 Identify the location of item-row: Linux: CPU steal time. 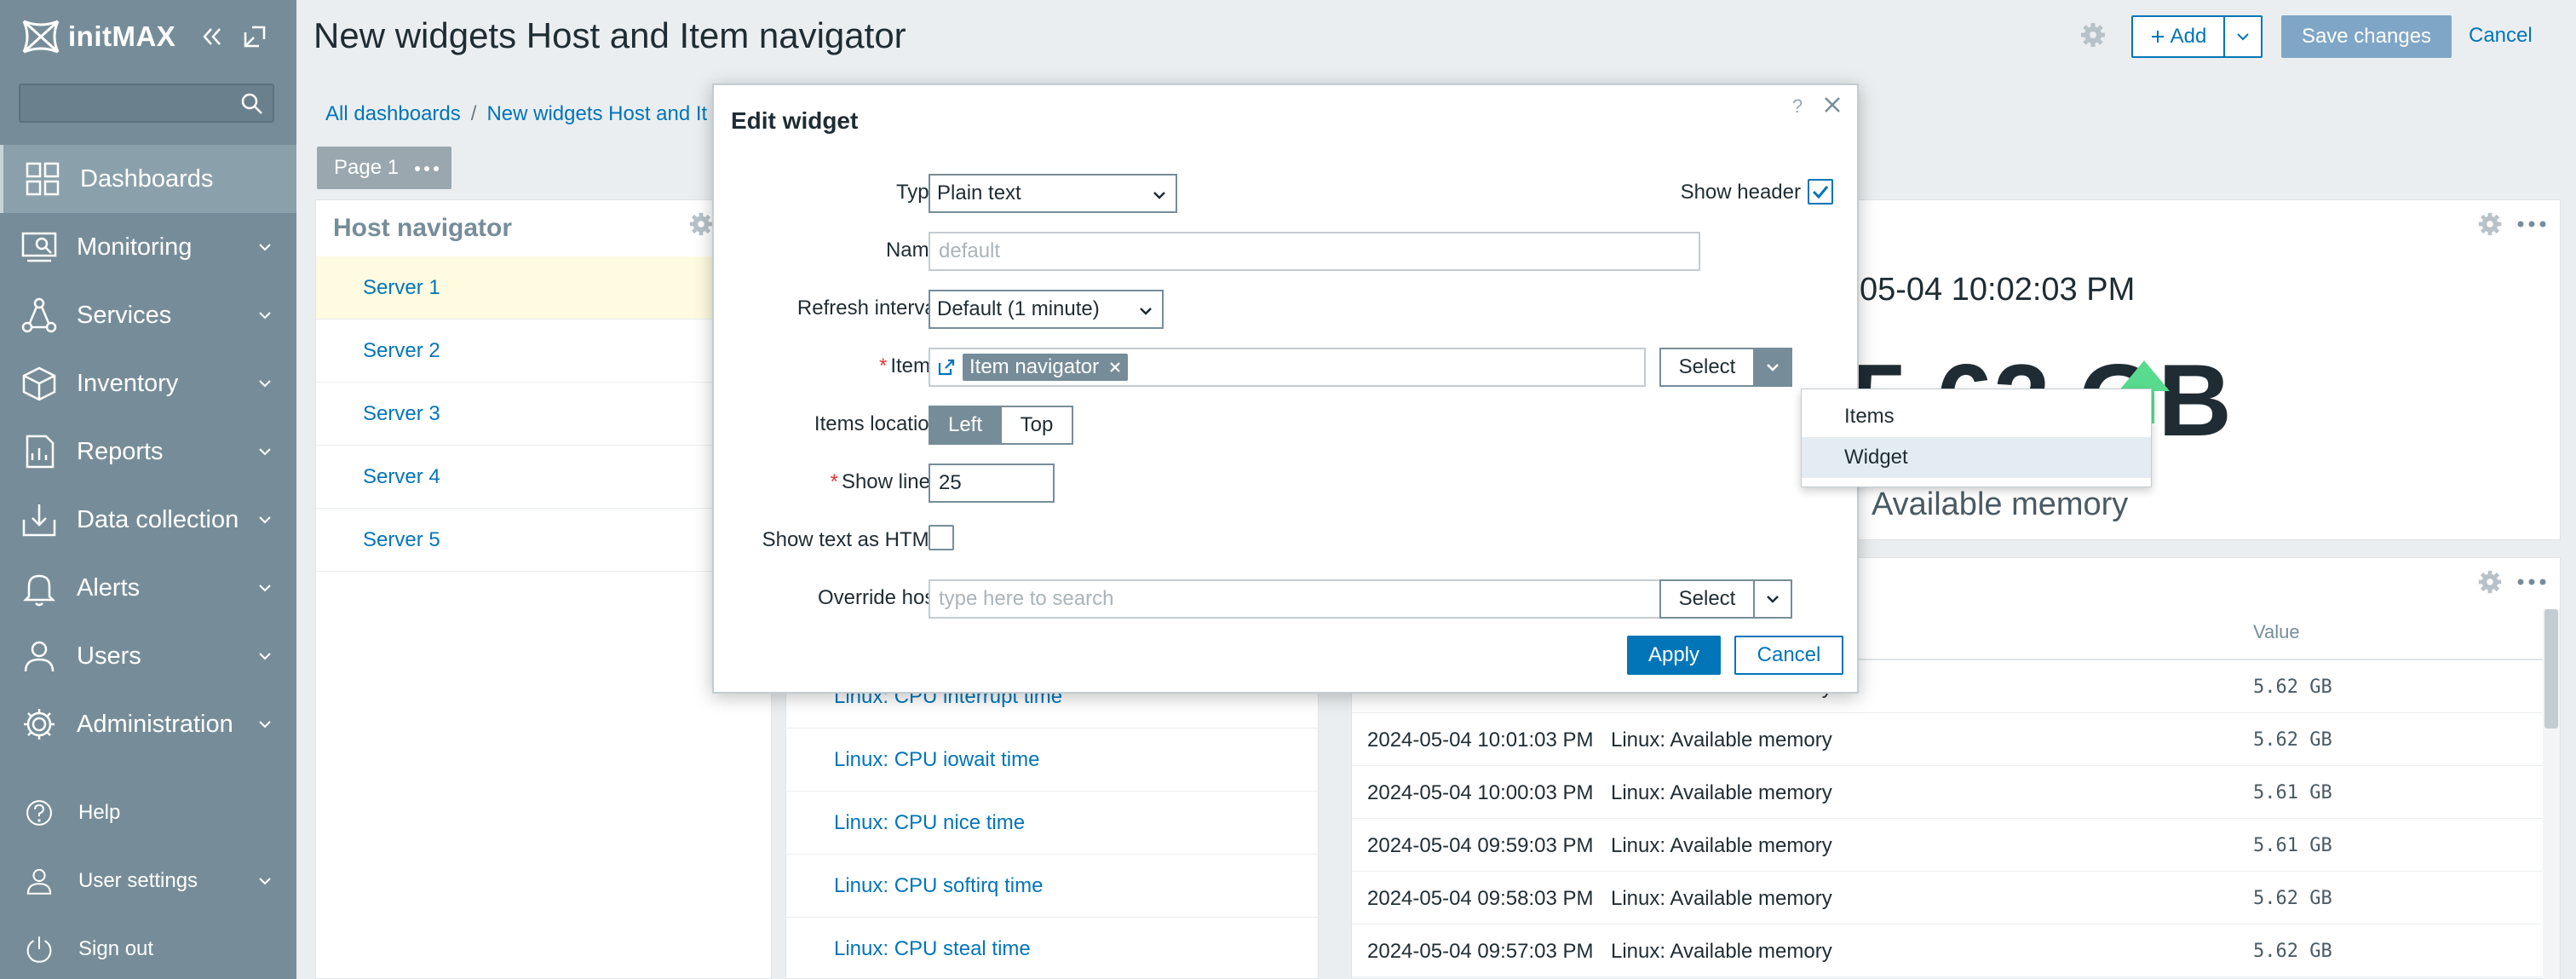
(1052, 948).